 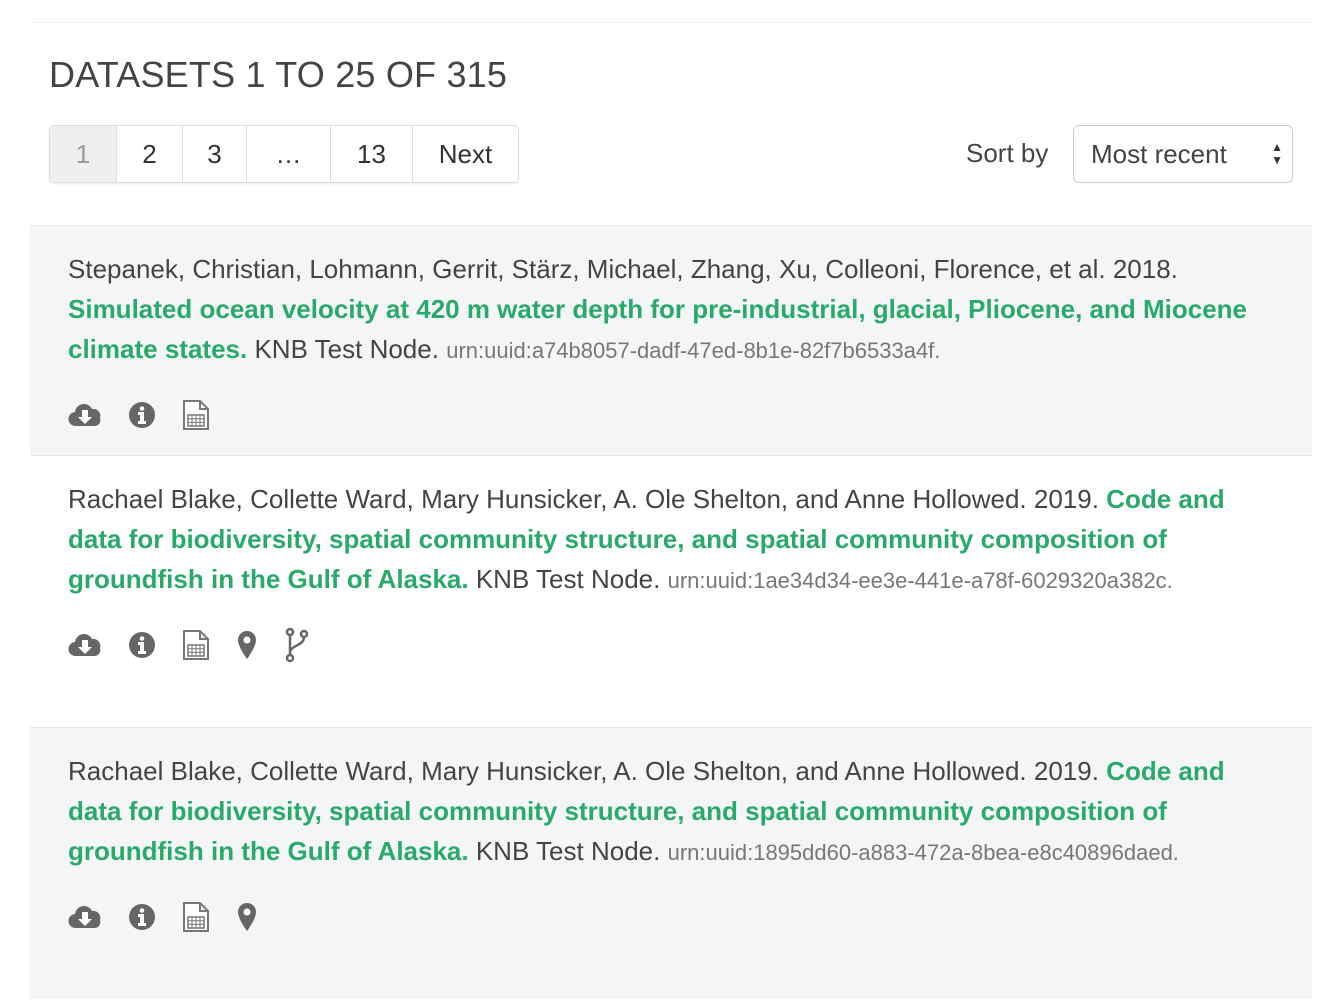 I want to click on code-fork-icon, so click(x=297, y=645).